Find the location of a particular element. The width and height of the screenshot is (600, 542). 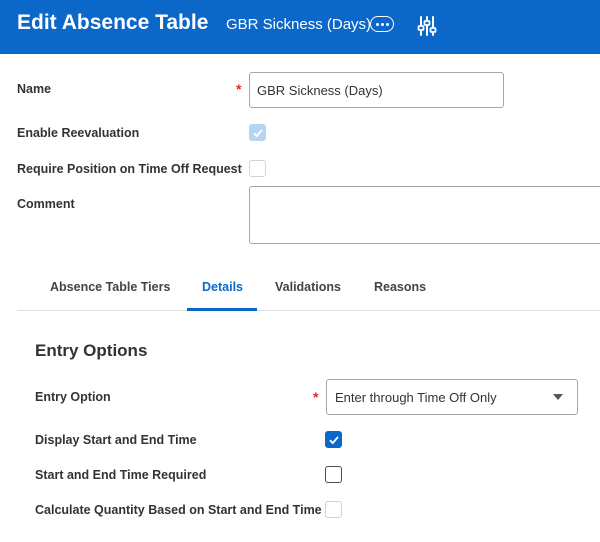

active-tab-indicator is located at coordinates (222, 309).